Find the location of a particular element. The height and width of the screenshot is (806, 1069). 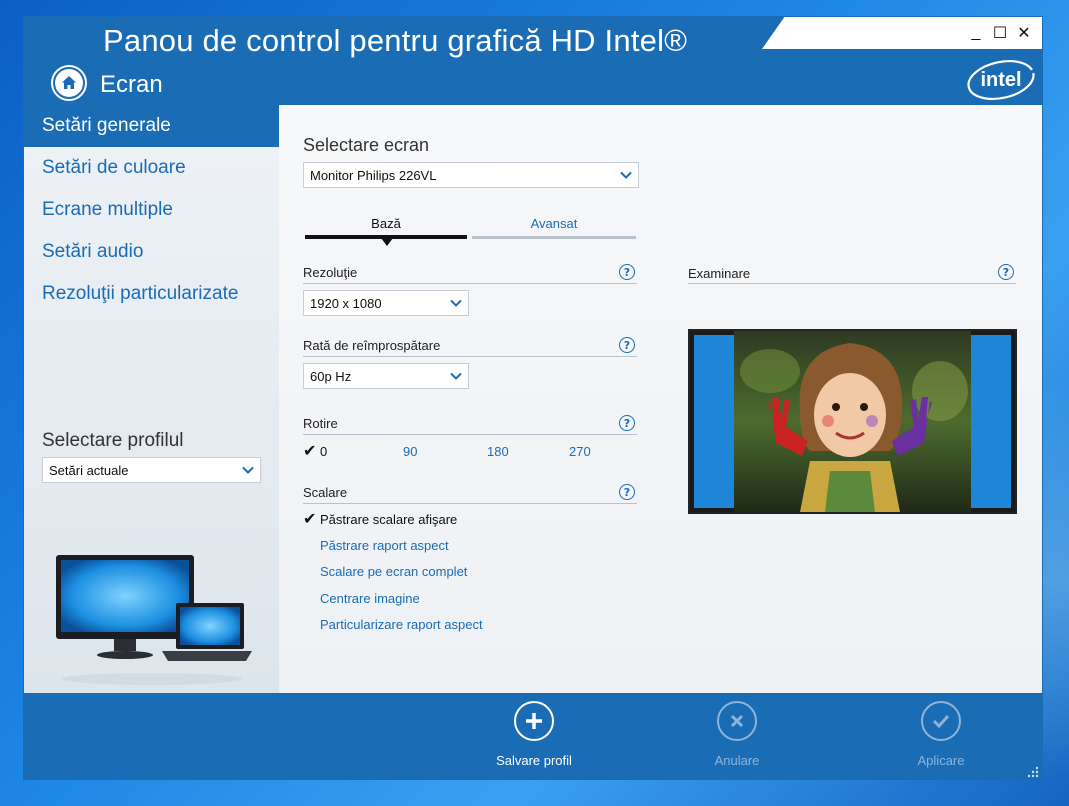

cancel-button: Anulare is located at coordinates (737, 736).